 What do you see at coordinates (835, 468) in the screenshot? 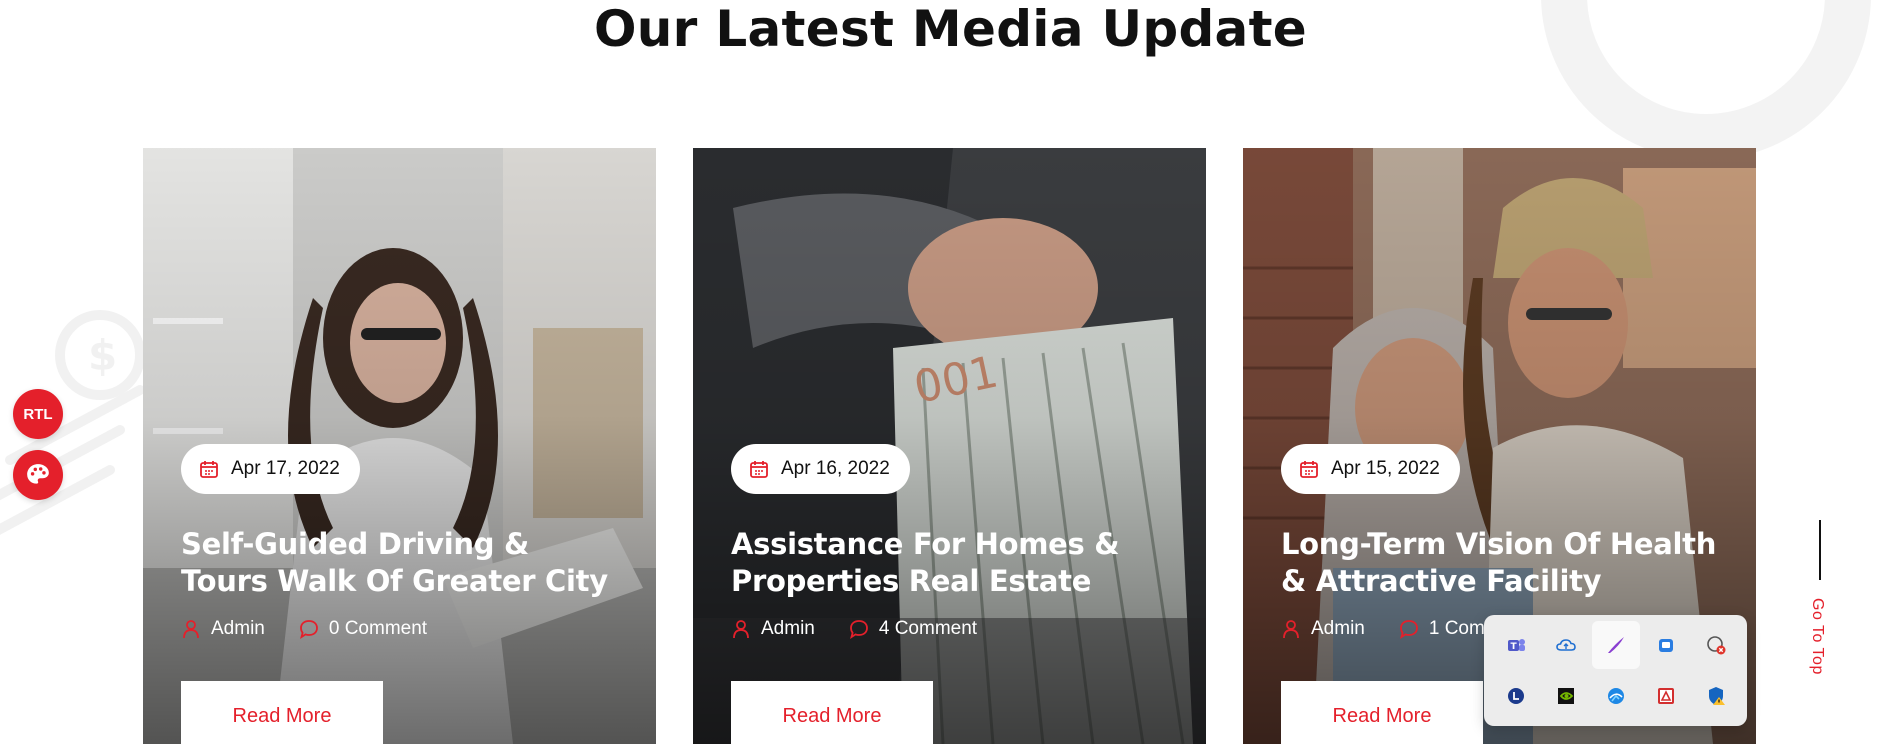
I see `post-date: Apr 16, 2022` at bounding box center [835, 468].